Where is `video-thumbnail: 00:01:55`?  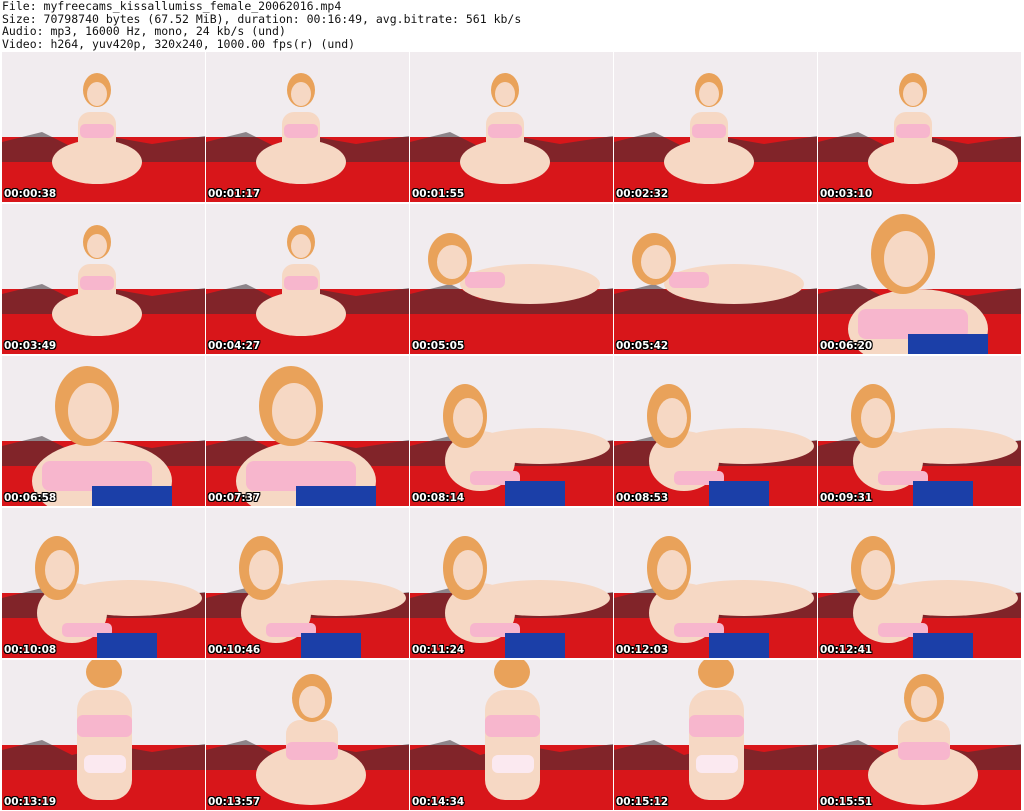
video-thumbnail: 00:01:55 is located at coordinates (511, 127).